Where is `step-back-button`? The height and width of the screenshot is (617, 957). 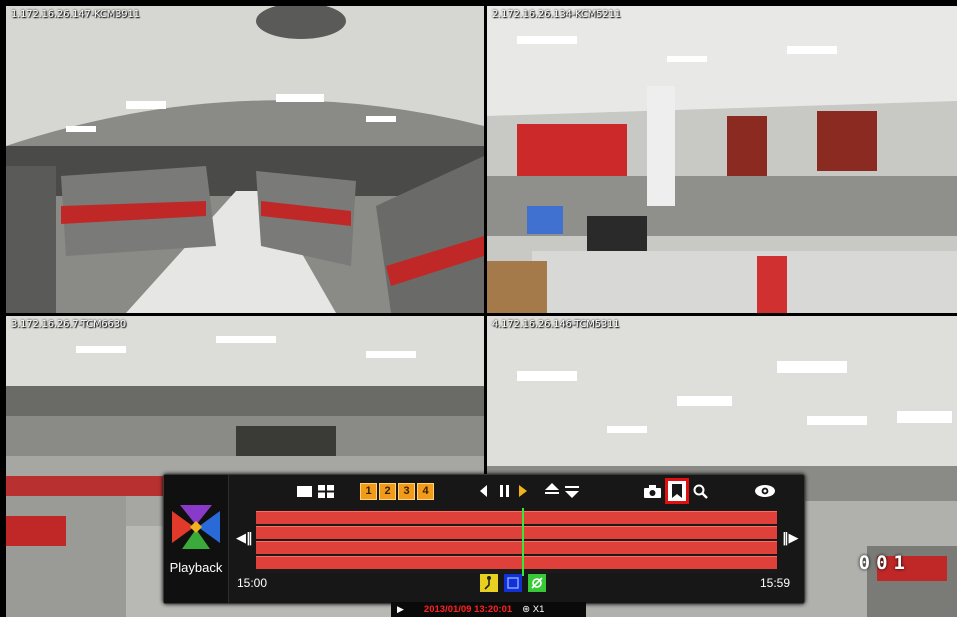
step-back-button is located at coordinates (484, 491).